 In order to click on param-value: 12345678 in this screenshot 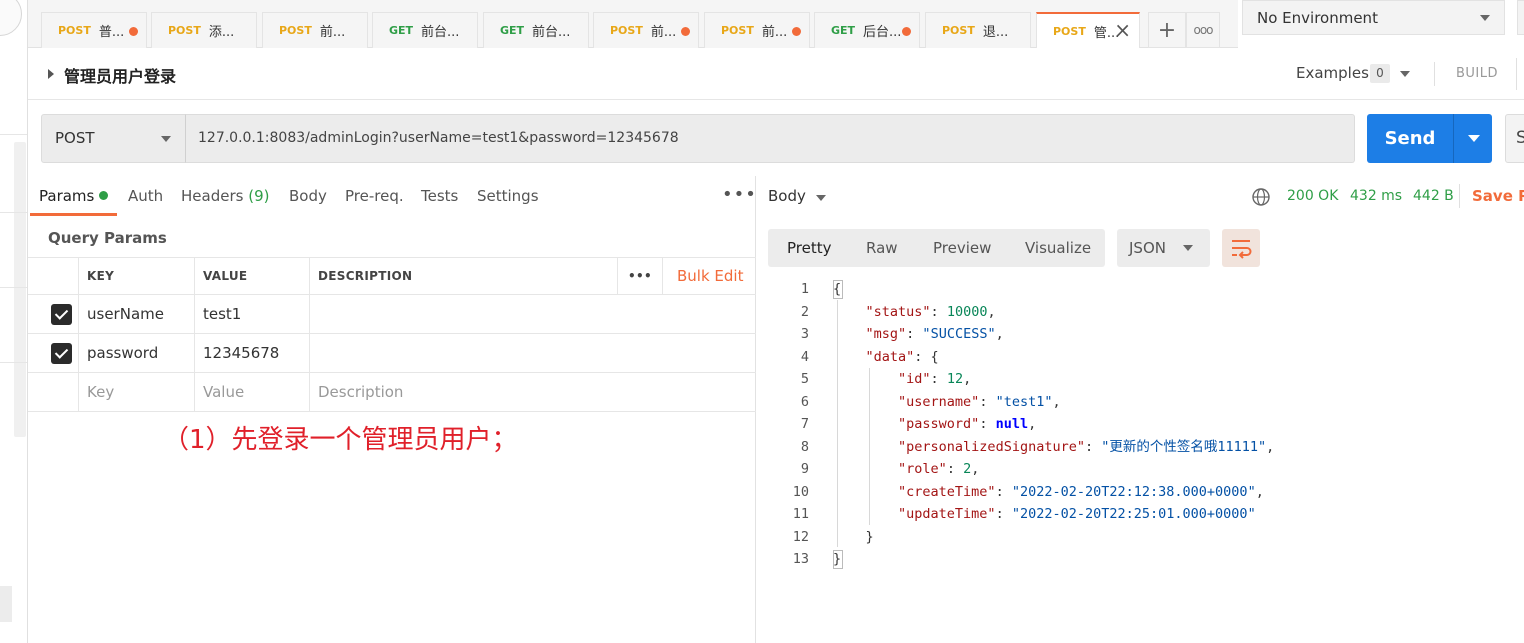, I will do `click(251, 353)`.